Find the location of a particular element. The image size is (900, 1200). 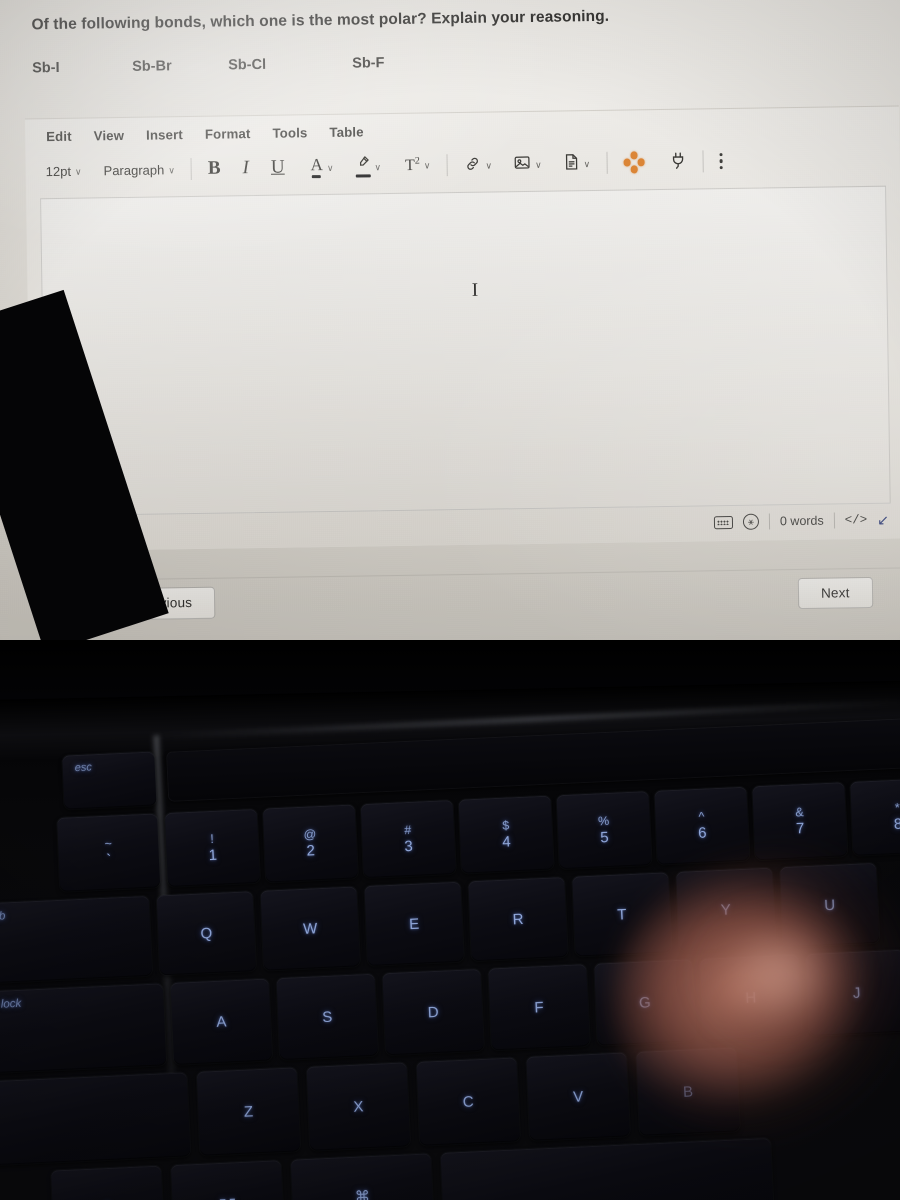

key-f: F is located at coordinates (539, 1007).